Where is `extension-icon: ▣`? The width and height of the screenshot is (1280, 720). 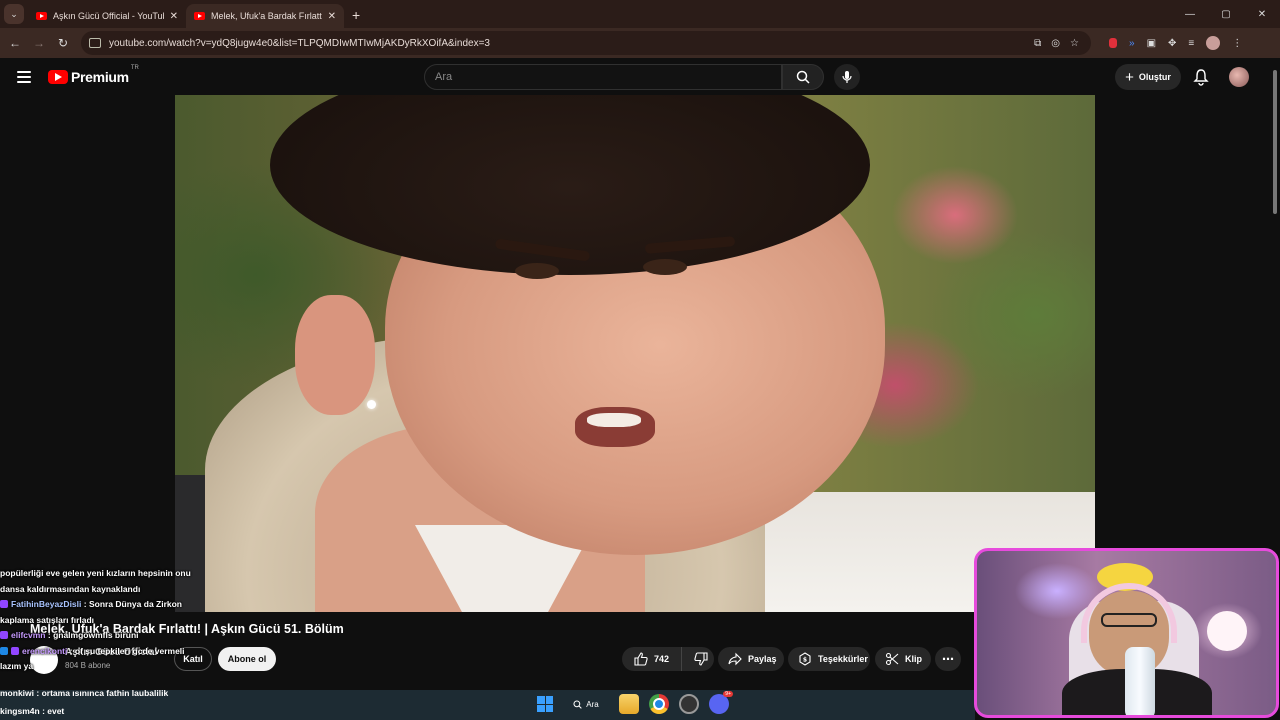
extension-icon: ▣ is located at coordinates (1151, 43).